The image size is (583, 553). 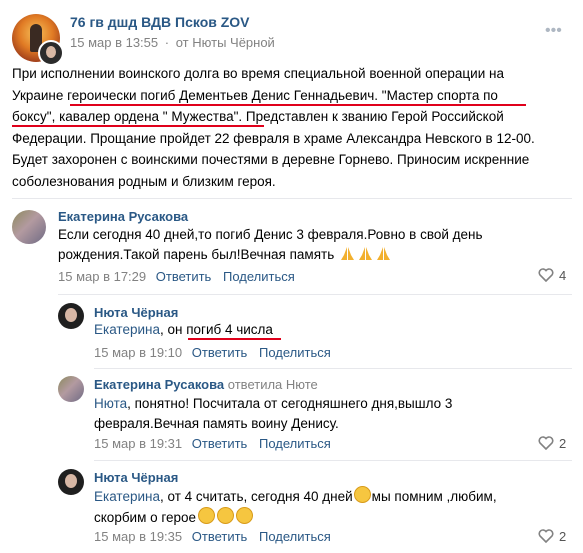 I want to click on comment-line: скорбим о герое, so click(x=295, y=517).